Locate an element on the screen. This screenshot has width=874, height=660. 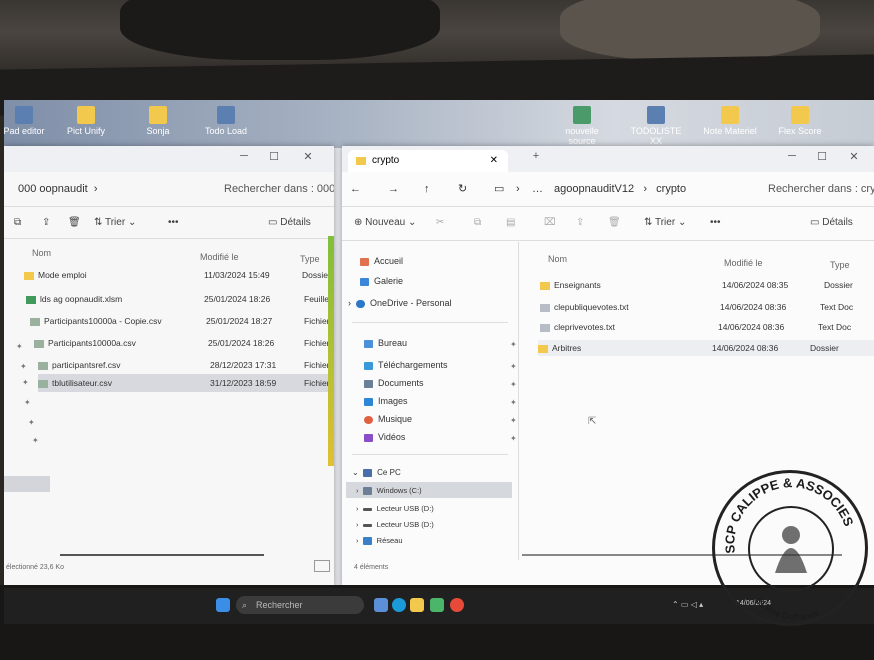
titlebar: ─ ☐ ✕ is located at coordinates (169, 159).